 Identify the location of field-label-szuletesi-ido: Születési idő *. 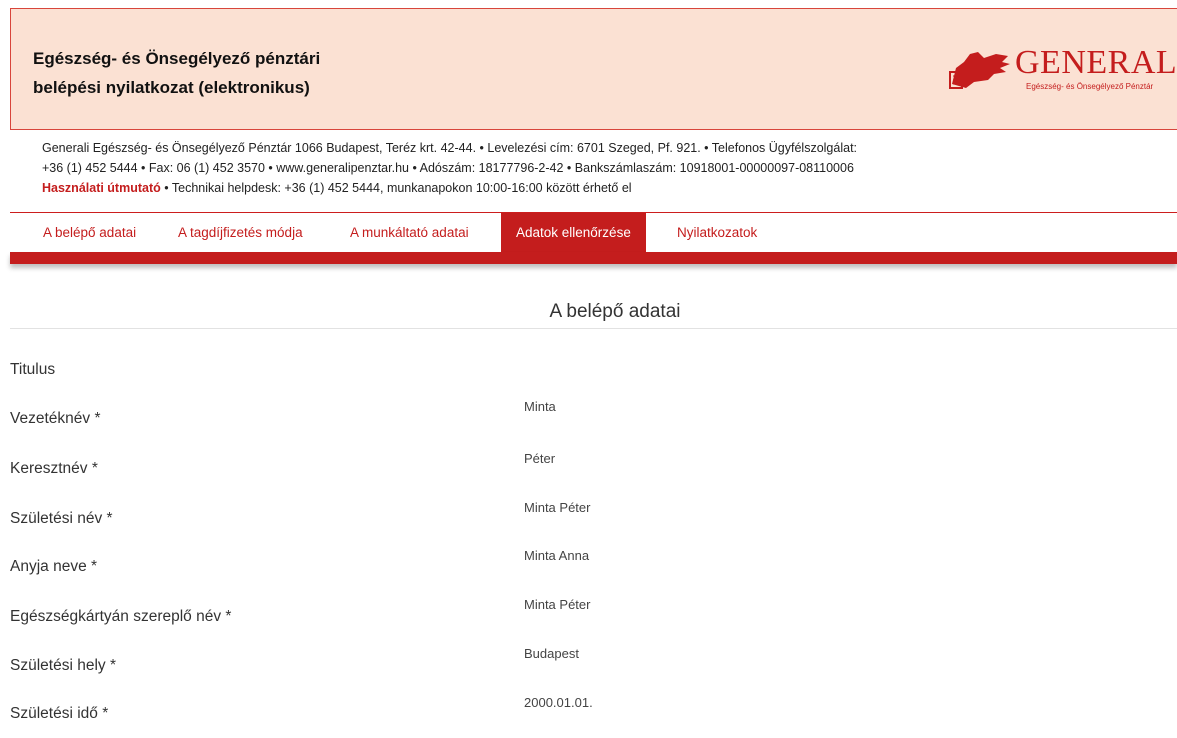
(59, 713).